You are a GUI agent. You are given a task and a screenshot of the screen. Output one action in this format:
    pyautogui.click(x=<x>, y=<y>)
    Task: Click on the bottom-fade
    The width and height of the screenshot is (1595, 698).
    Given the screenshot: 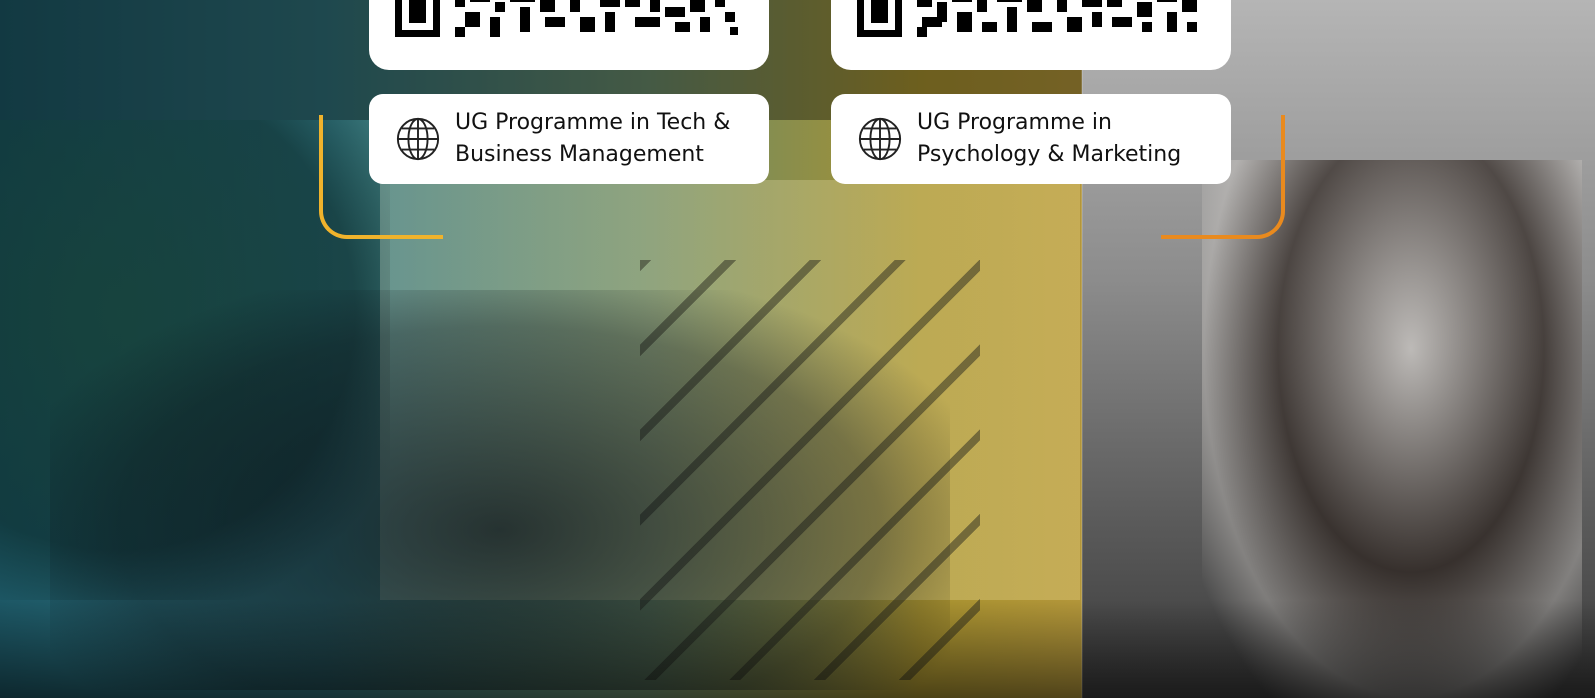 What is the action you would take?
    pyautogui.click(x=797, y=649)
    